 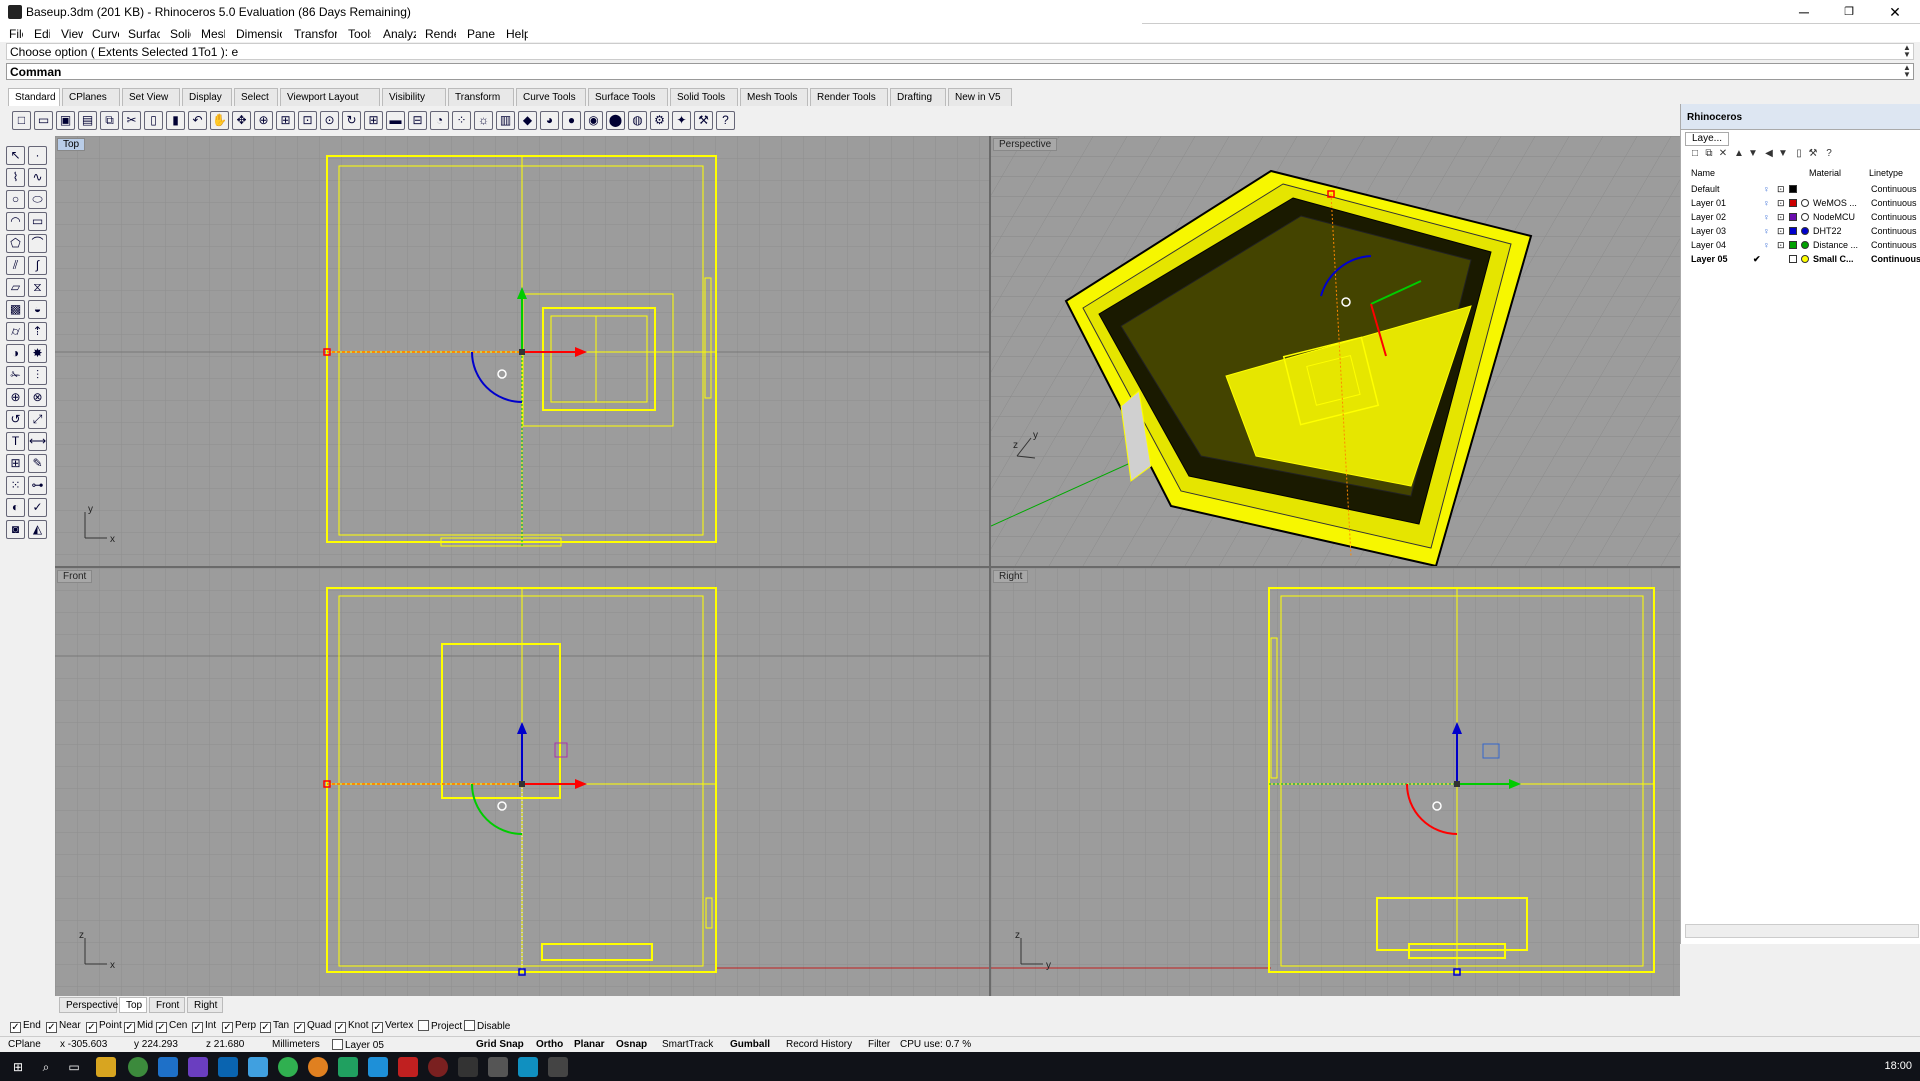 I want to click on rhino-taskbar-icon, so click(x=558, y=1067).